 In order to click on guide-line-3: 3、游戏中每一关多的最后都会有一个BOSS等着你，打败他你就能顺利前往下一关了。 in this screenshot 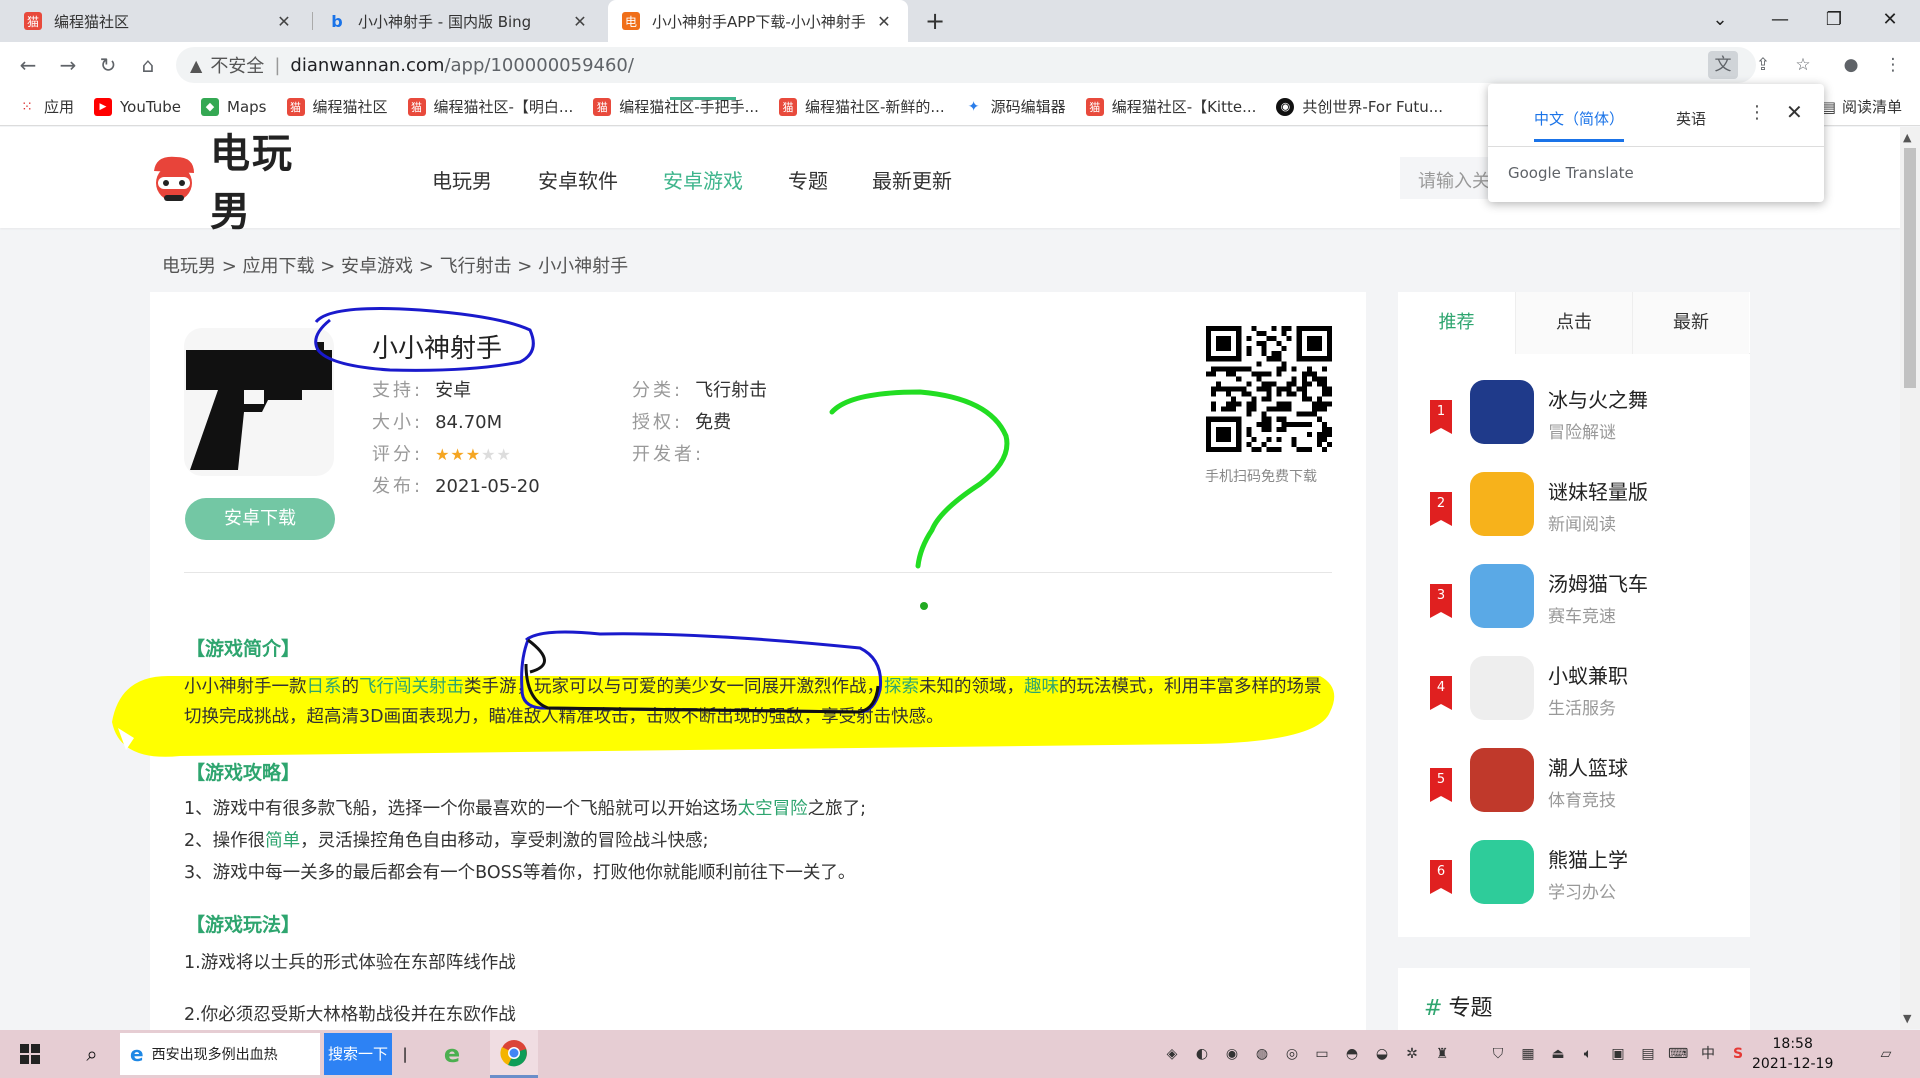, I will do `click(520, 873)`.